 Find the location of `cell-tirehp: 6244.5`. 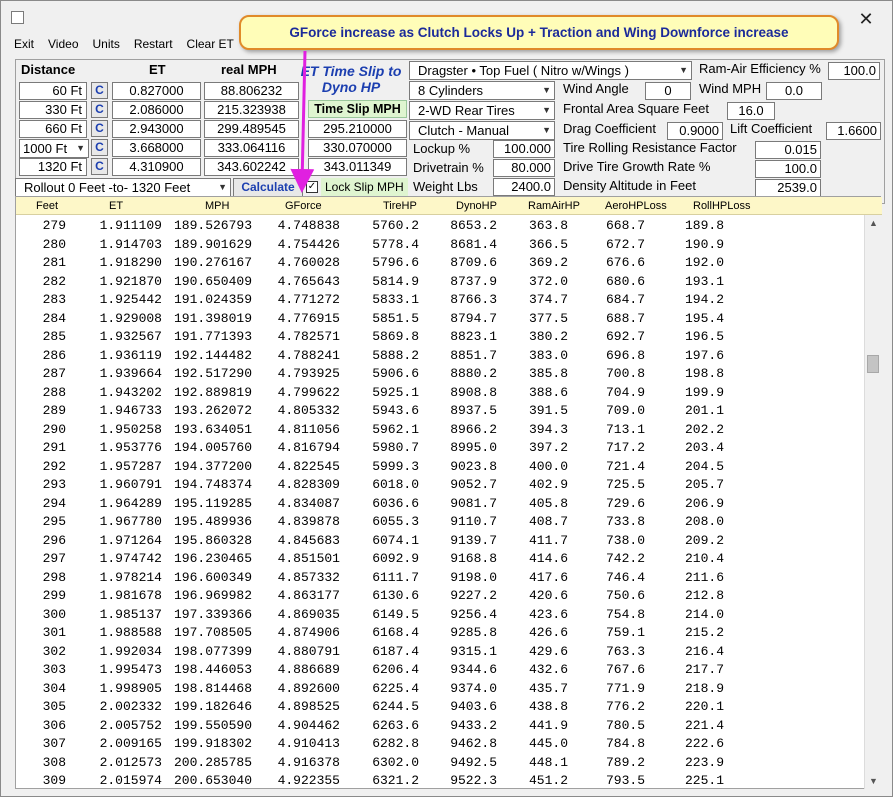

cell-tirehp: 6244.5 is located at coordinates (395, 706).